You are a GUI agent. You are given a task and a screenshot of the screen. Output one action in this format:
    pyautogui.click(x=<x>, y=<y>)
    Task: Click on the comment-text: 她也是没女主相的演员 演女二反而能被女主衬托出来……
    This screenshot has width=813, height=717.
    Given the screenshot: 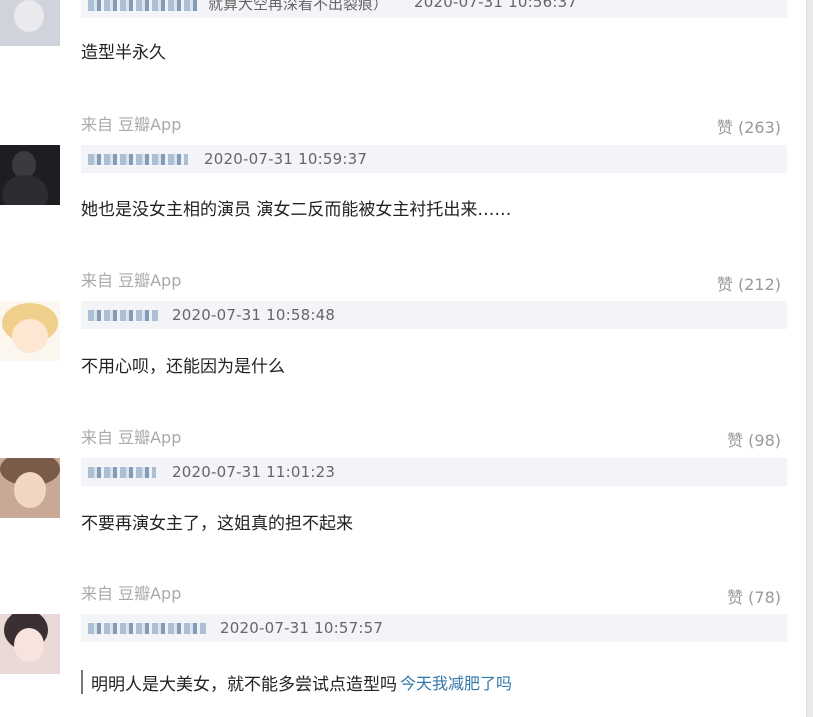 What is the action you would take?
    pyautogui.click(x=296, y=210)
    